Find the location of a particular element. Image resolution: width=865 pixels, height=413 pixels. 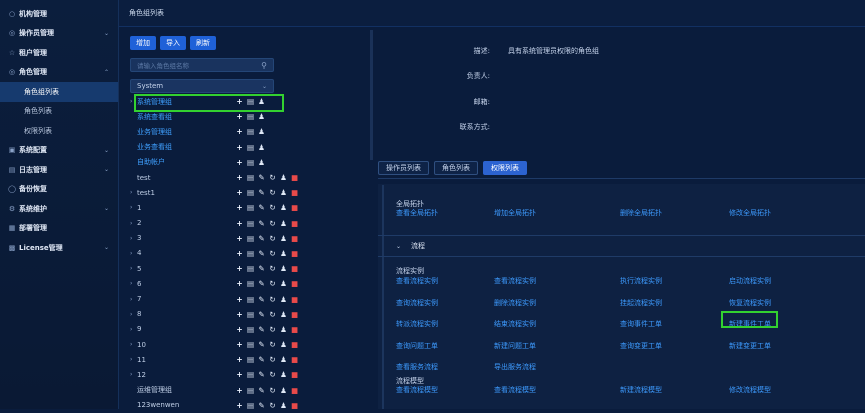

tree-row: test + ▤ ✎ ↻ ♟ ■ is located at coordinates (220, 177).